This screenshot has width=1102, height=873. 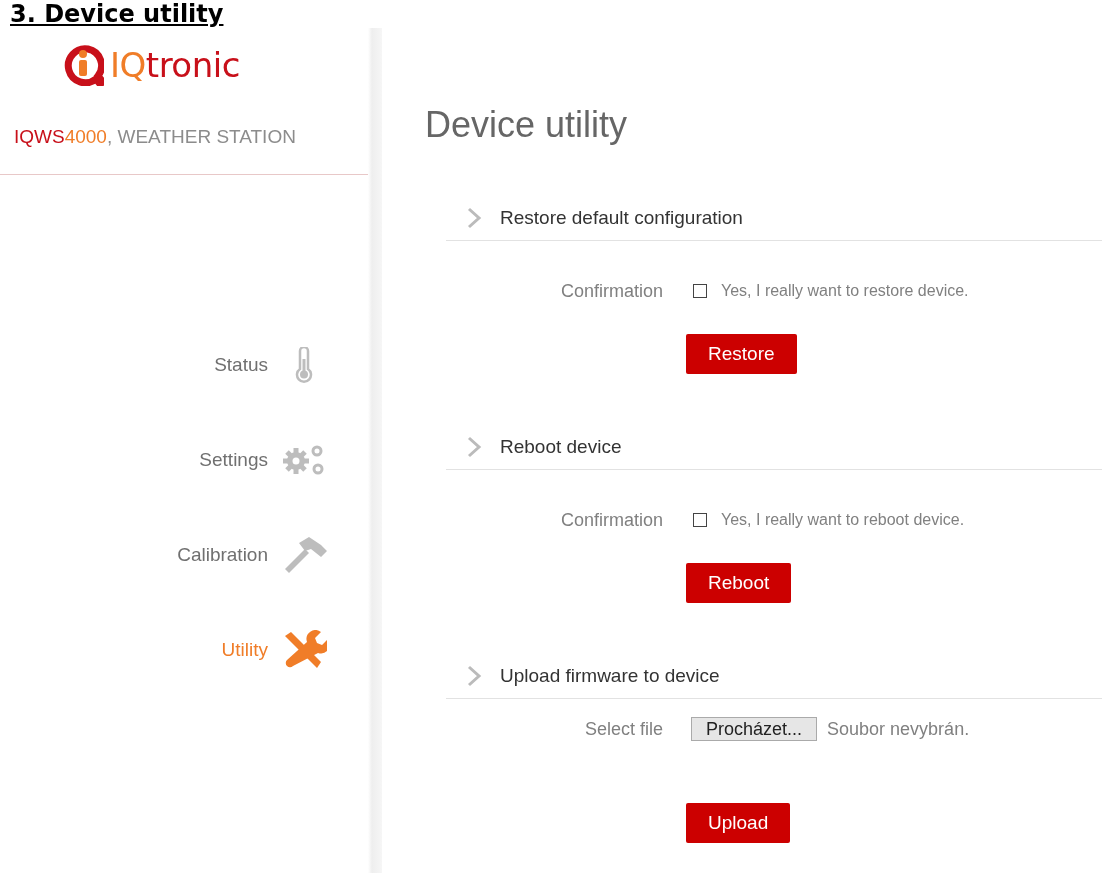 What do you see at coordinates (117, 14) in the screenshot?
I see `document-heading: 3. Device utility` at bounding box center [117, 14].